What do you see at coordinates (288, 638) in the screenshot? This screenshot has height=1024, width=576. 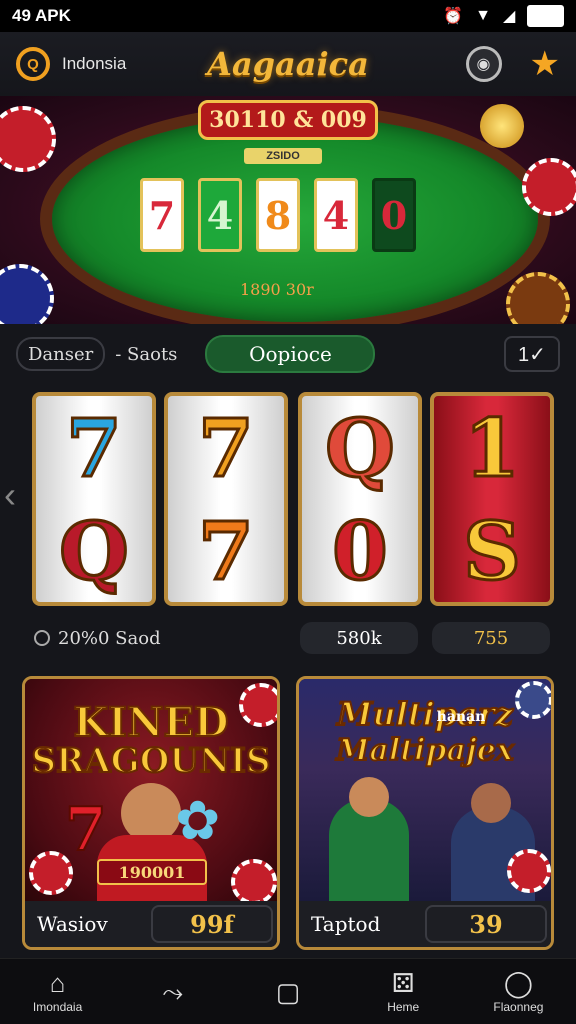 I see `stats-row: 20%0 Saod 580k 755` at bounding box center [288, 638].